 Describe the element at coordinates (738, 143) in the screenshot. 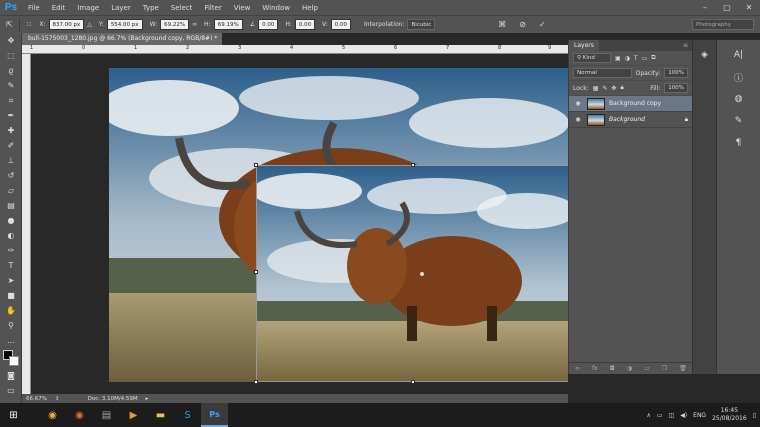

I see `paragraph-panel-icon: ¶` at that location.